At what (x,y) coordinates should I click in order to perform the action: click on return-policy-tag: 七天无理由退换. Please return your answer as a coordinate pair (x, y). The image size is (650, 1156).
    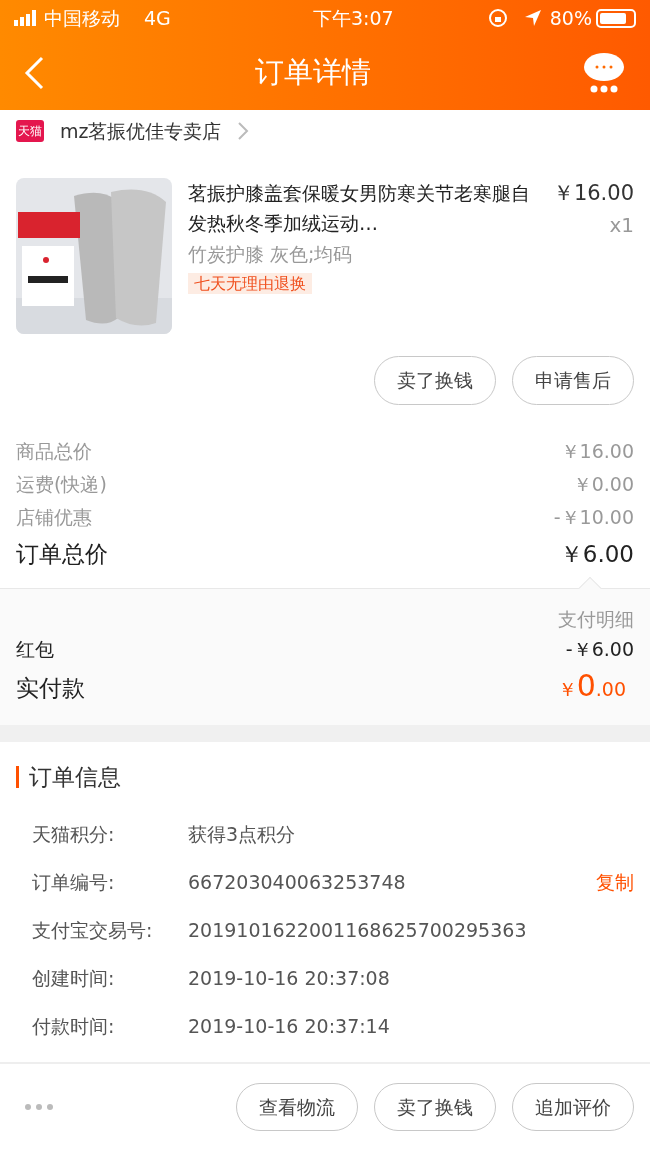
    Looking at the image, I should click on (250, 283).